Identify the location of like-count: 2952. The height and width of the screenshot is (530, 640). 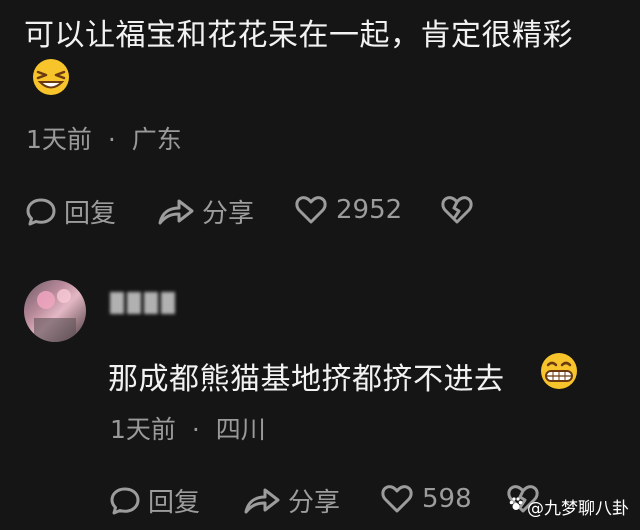
(369, 210).